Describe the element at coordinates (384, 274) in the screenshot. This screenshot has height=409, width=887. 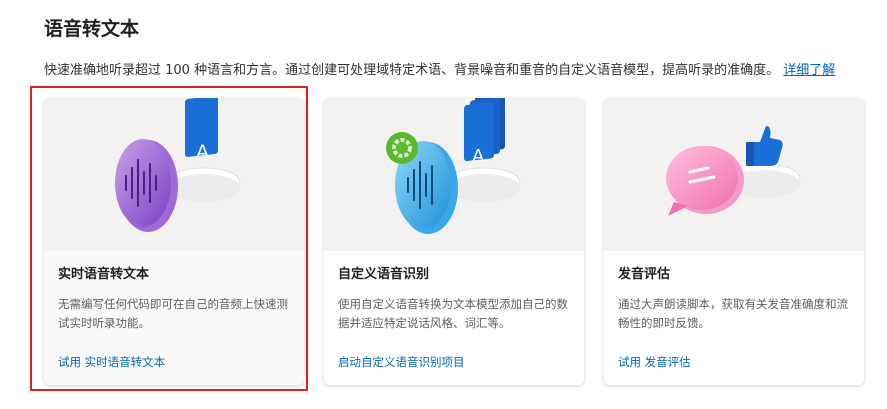
I see `card-title: 自定义语音识别` at that location.